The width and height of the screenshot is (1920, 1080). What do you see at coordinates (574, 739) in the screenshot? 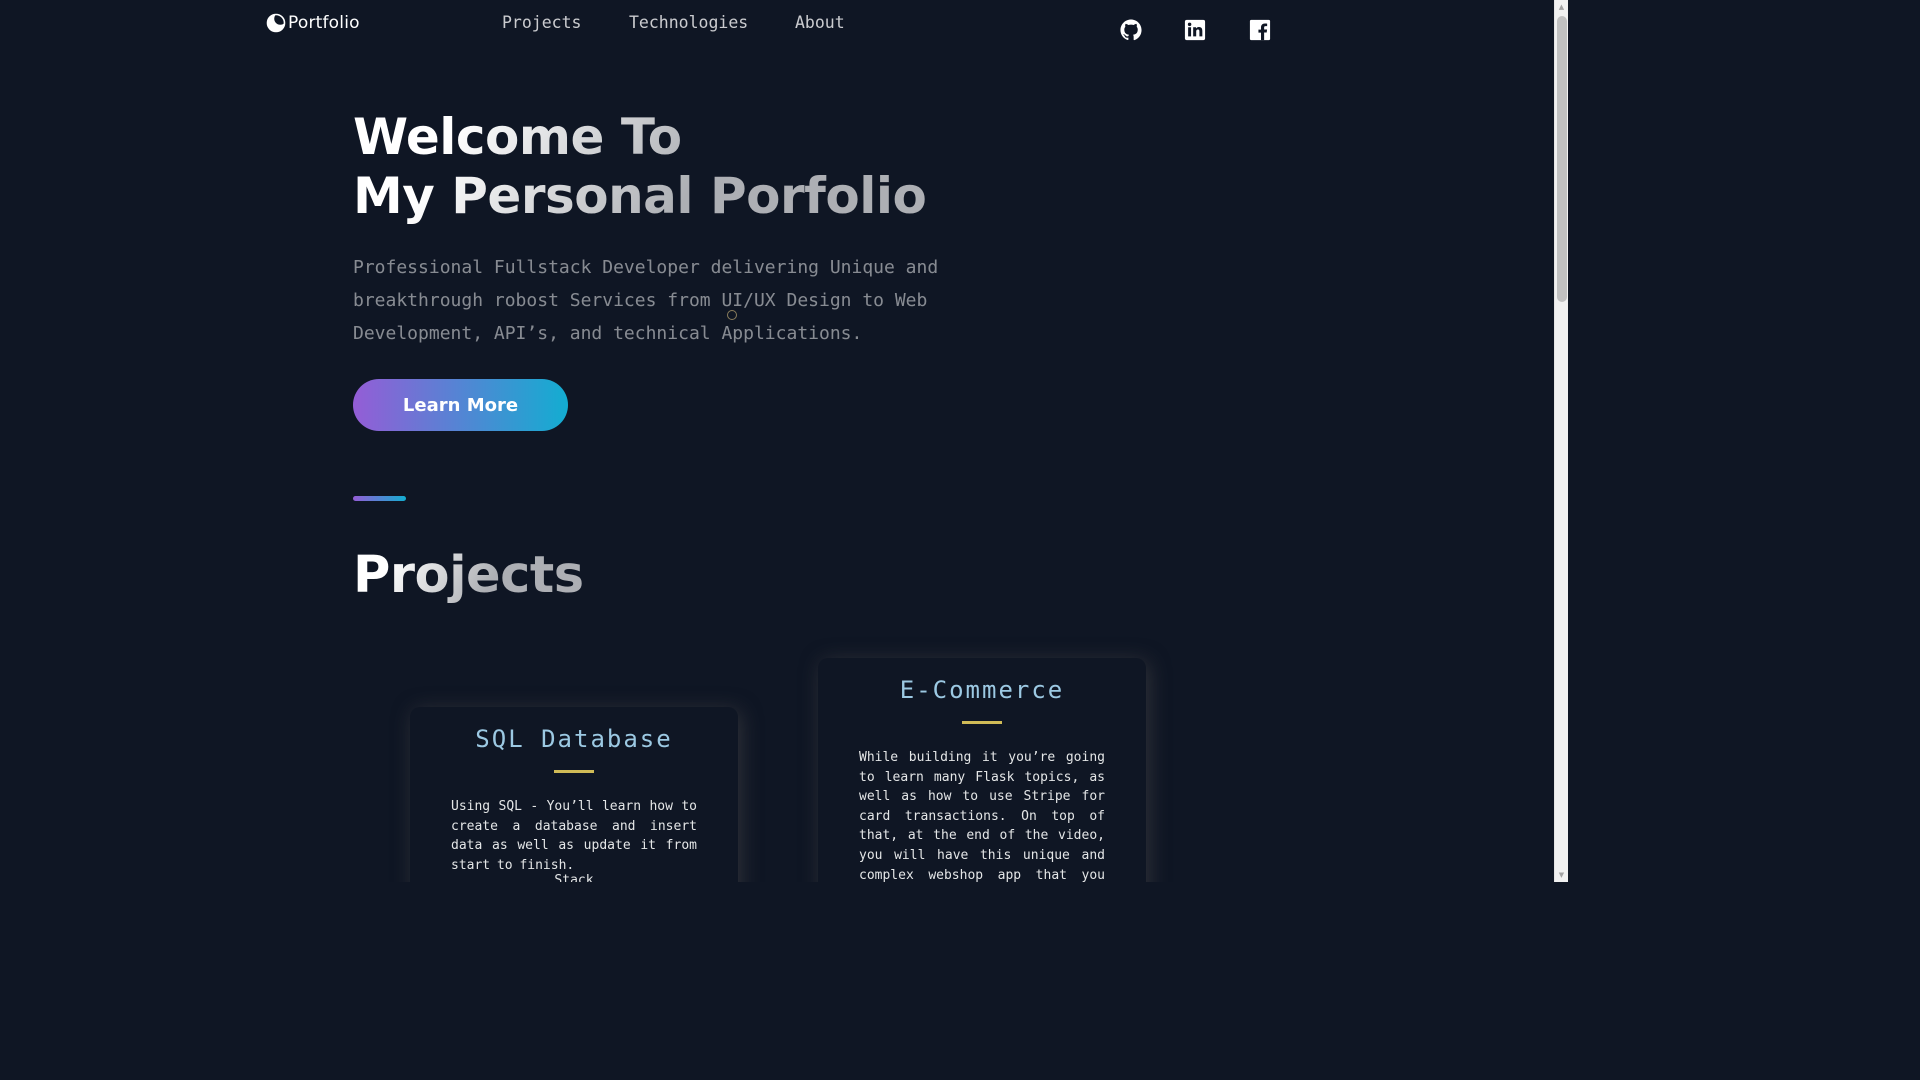
I see `project-card-title: SQL Database` at bounding box center [574, 739].